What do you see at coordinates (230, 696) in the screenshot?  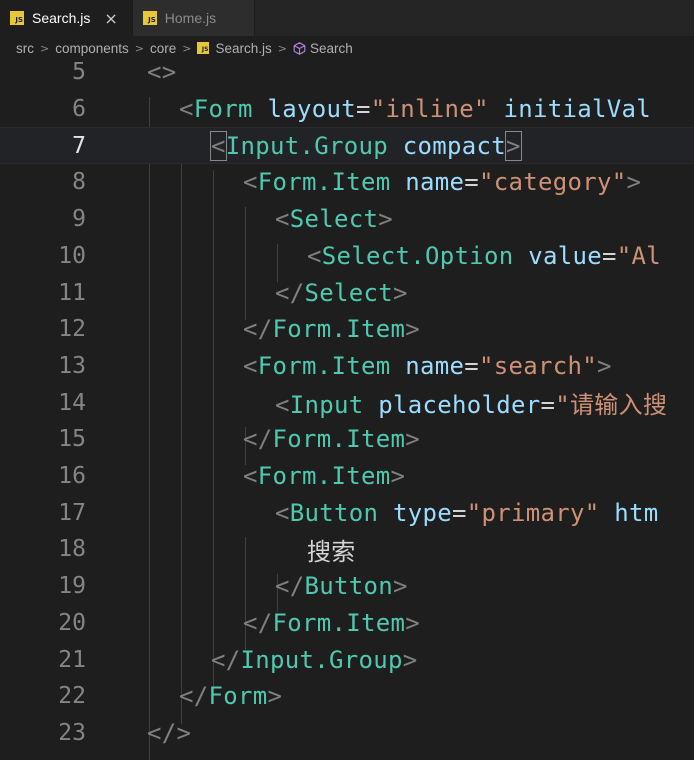 I see `code-content: </Form>` at bounding box center [230, 696].